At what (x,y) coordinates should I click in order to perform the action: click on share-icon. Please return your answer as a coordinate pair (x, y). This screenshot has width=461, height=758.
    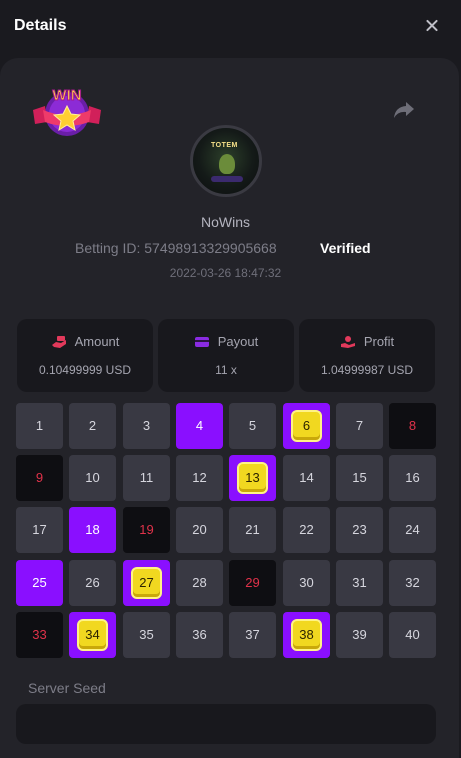
    Looking at the image, I should click on (404, 110).